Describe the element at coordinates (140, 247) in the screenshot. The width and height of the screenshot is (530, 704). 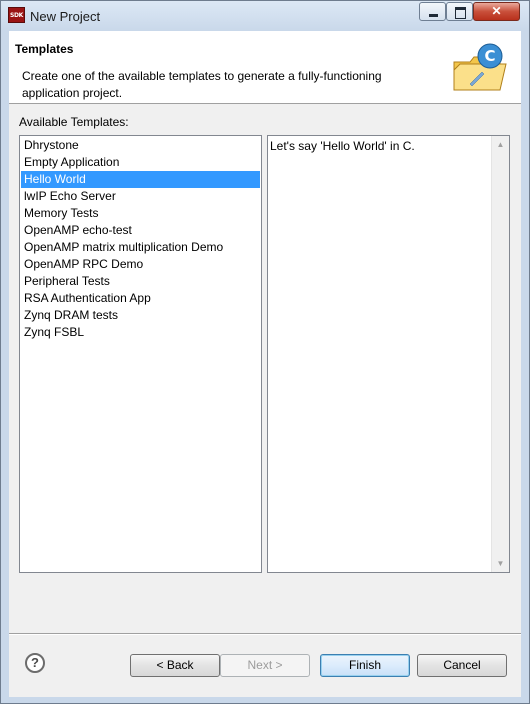
I see `template-list-item: OpenAMP matrix multiplication Demo` at that location.